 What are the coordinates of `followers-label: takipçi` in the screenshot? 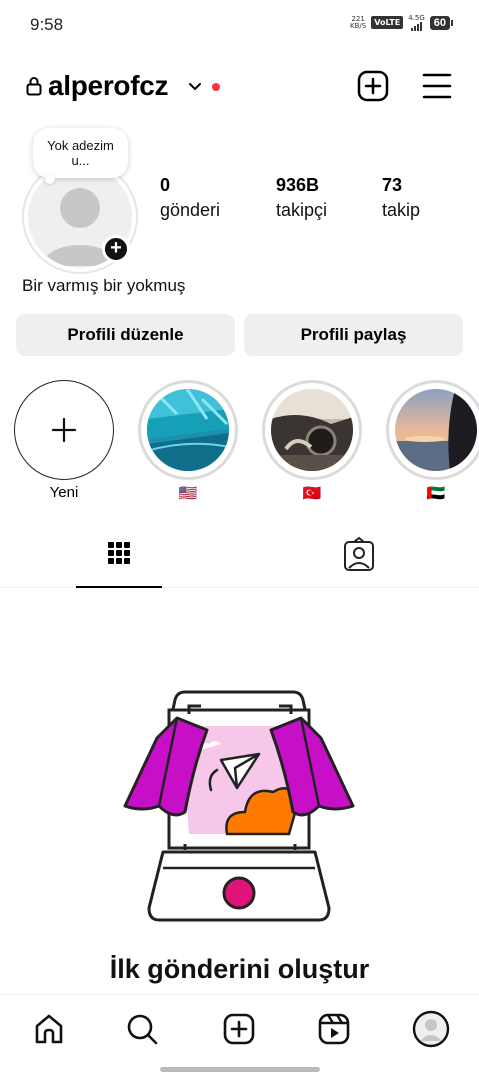 It's located at (302, 210).